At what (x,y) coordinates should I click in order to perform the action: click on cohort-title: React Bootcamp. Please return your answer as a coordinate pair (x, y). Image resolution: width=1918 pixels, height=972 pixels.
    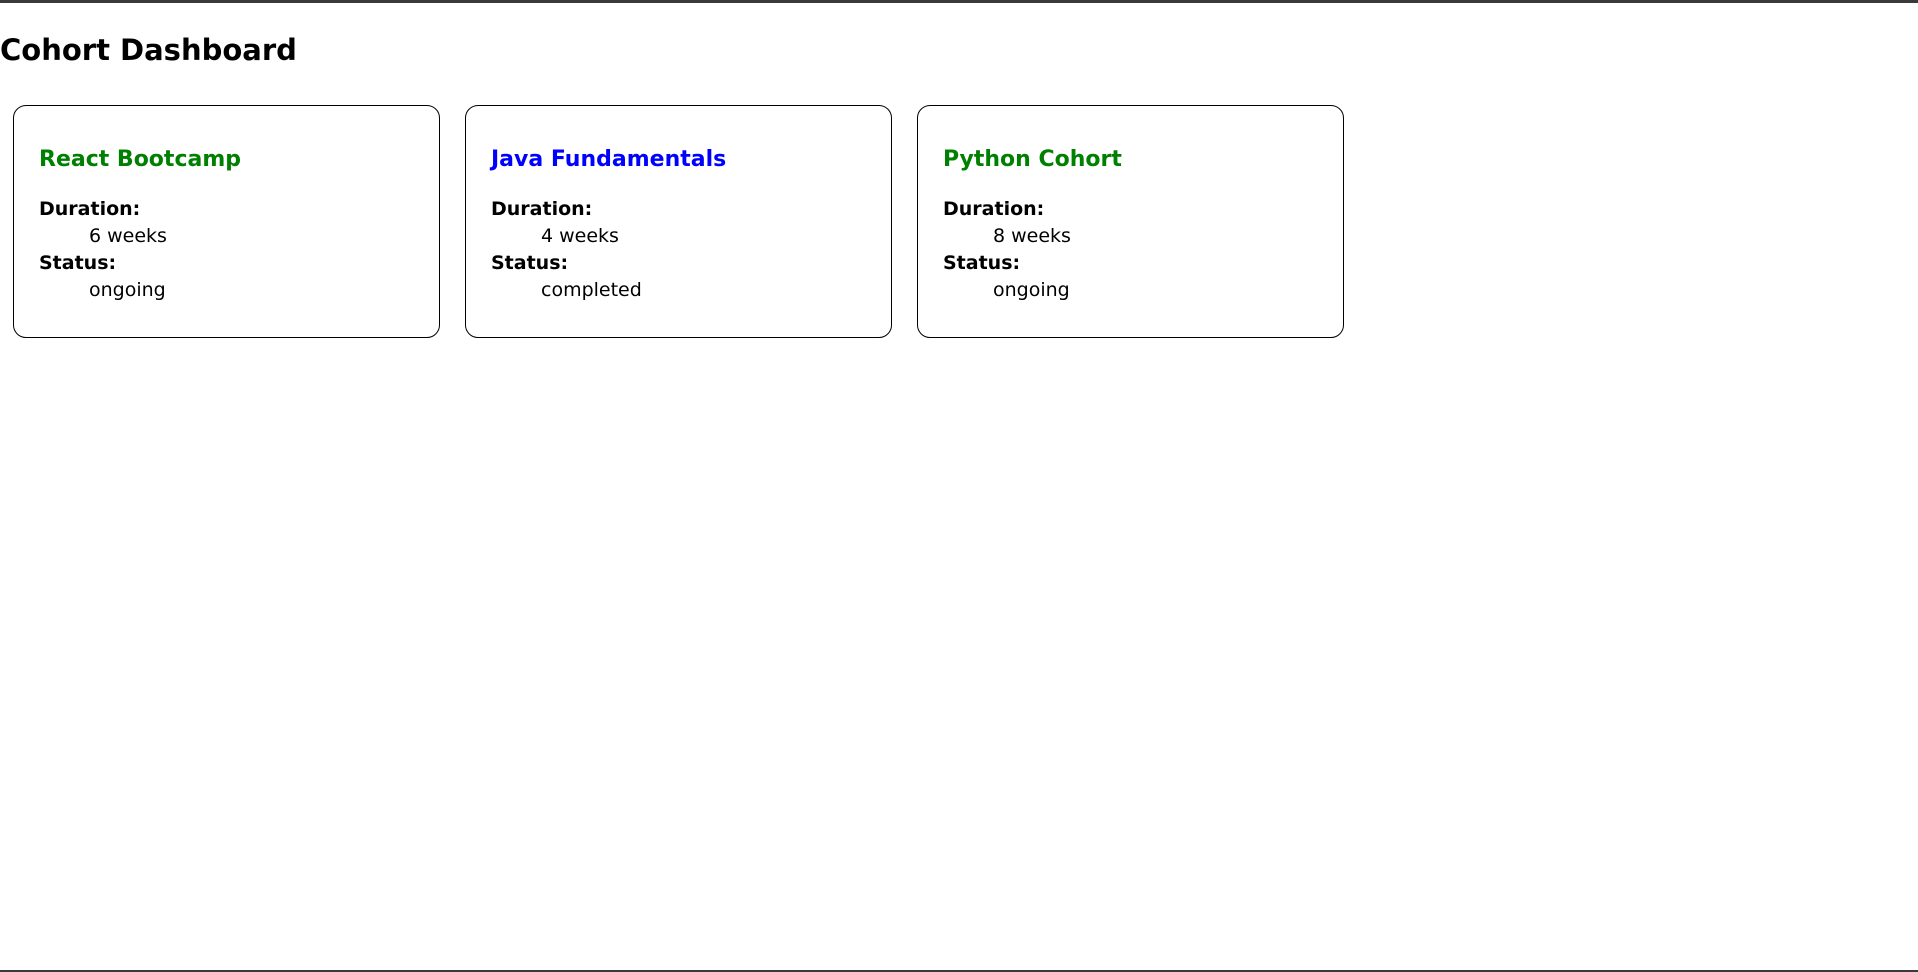
    Looking at the image, I should click on (140, 159).